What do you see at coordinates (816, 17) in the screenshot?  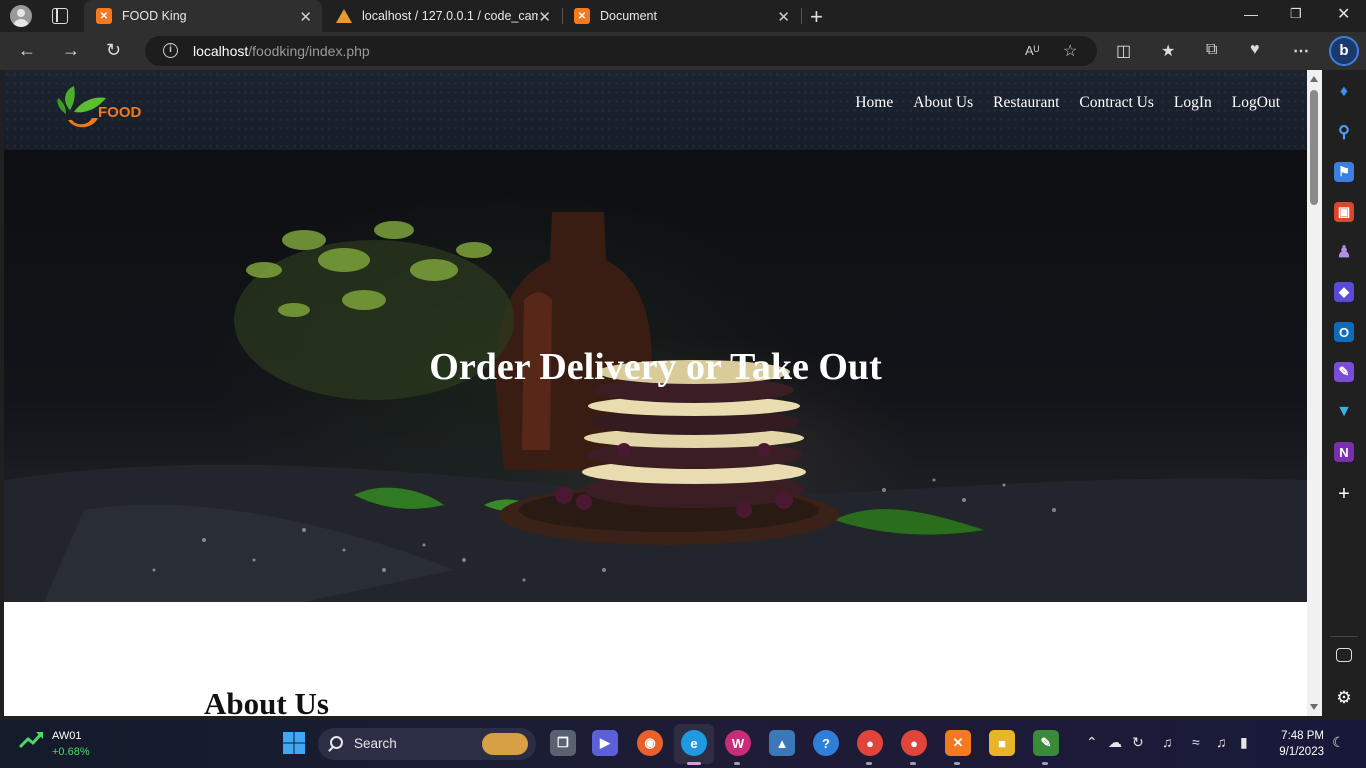 I see `new-tab-button: +` at bounding box center [816, 17].